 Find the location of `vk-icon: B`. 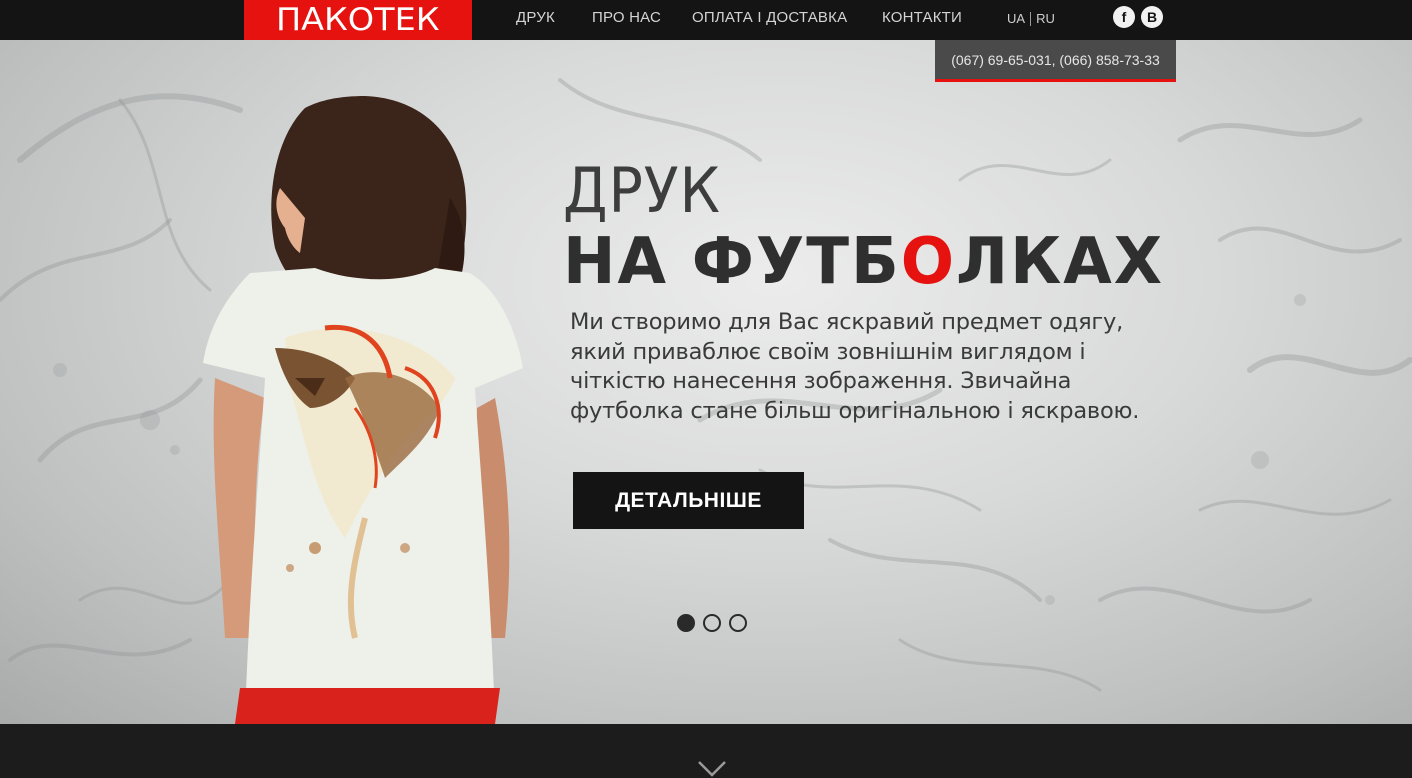

vk-icon: B is located at coordinates (1152, 17).